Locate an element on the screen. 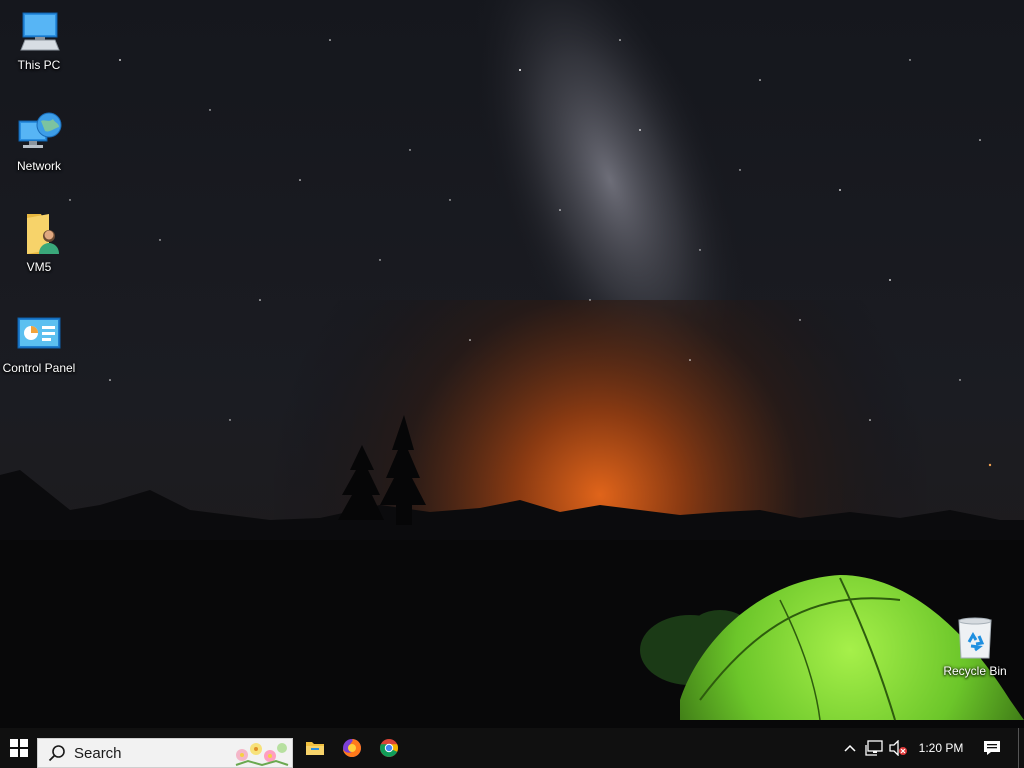 The height and width of the screenshot is (768, 1024). volume-muted-icon is located at coordinates (898, 748).